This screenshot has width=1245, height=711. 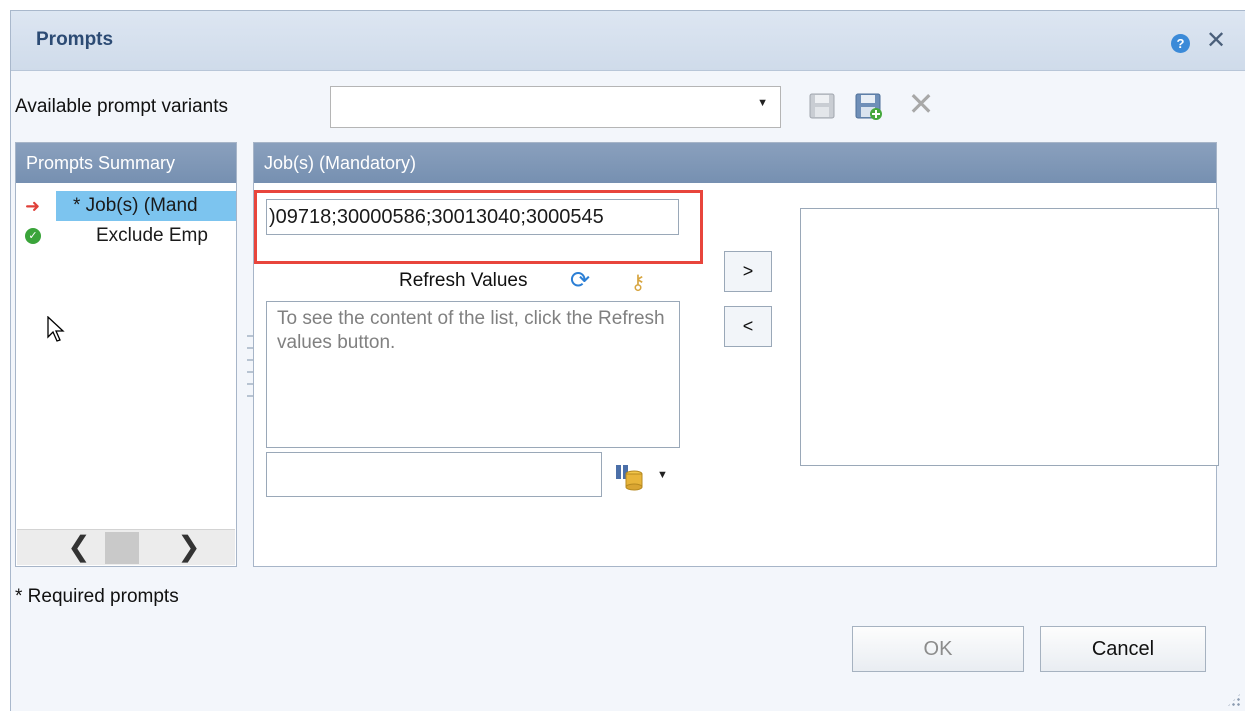 I want to click on scroll-thumb, so click(x=122, y=548).